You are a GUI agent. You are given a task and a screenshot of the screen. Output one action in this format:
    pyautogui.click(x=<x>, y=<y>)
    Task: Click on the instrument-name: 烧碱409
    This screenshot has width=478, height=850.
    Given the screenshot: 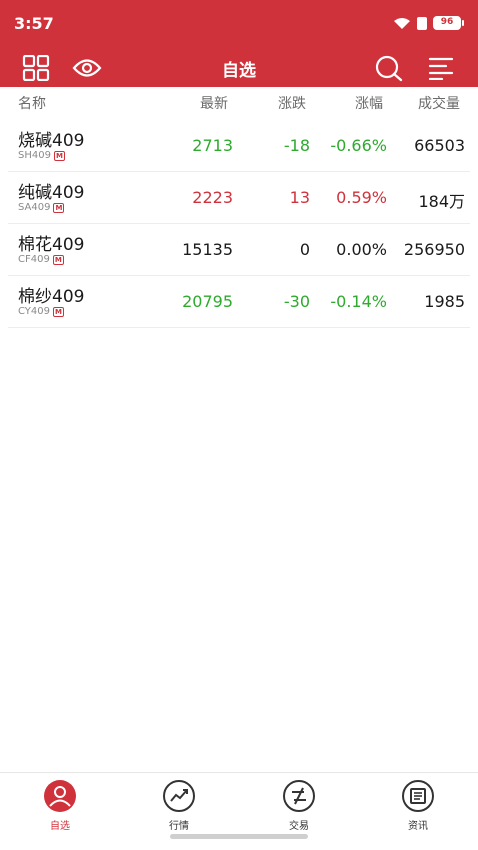 What is the action you would take?
    pyautogui.click(x=51, y=141)
    